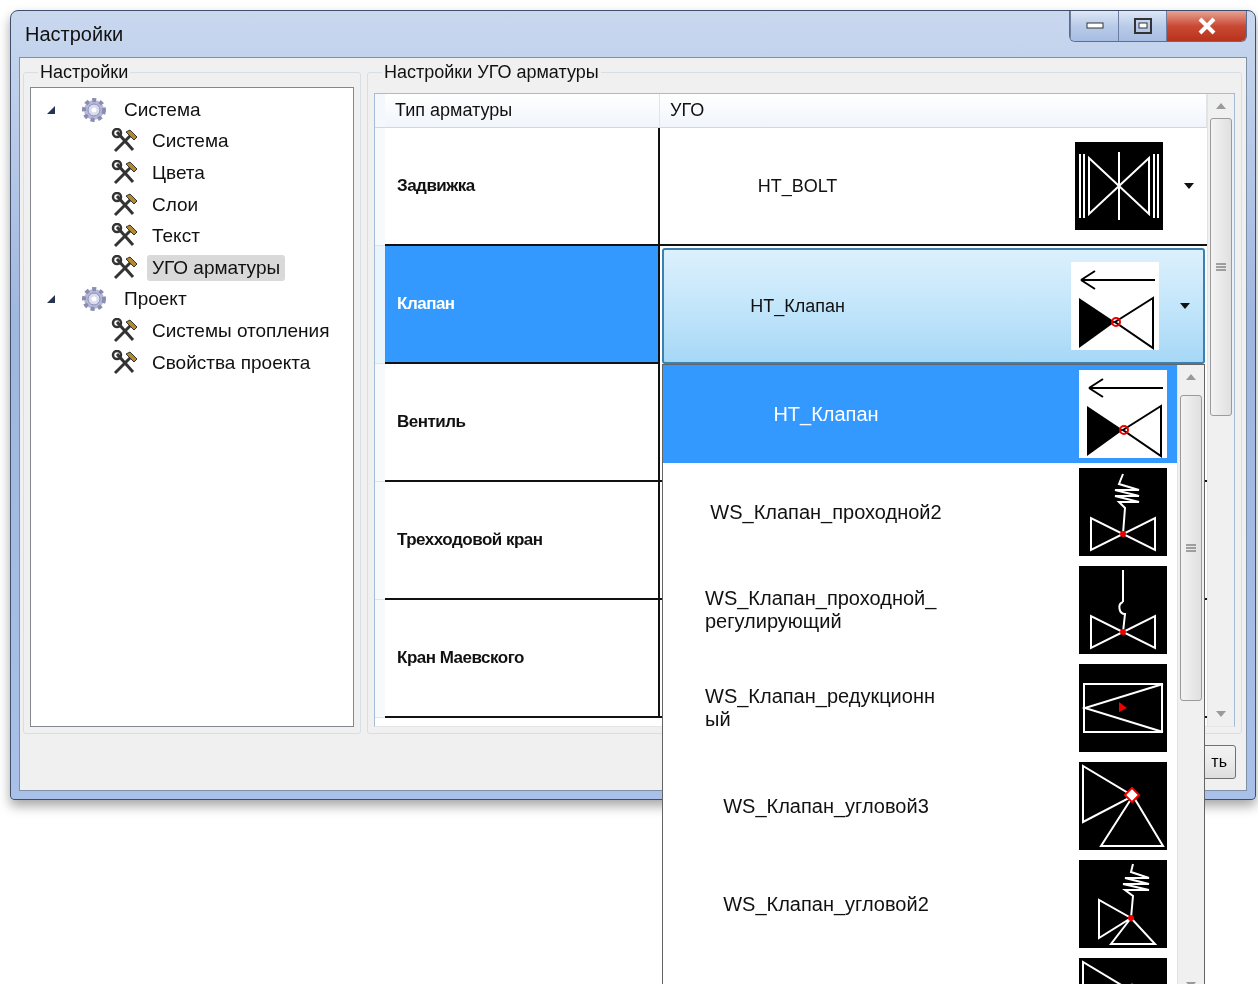  What do you see at coordinates (522, 541) in the screenshot?
I see `table-cell: Трехходовой кран` at bounding box center [522, 541].